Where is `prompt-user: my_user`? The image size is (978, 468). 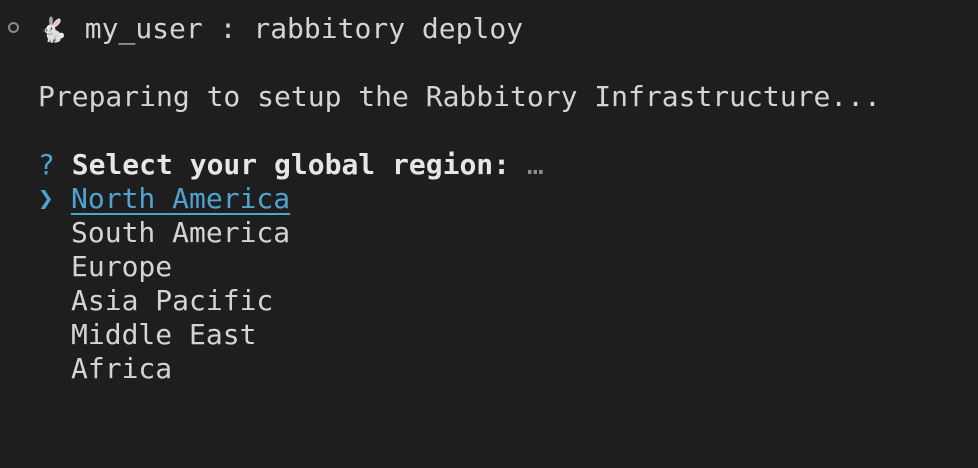 prompt-user: my_user is located at coordinates (143, 28).